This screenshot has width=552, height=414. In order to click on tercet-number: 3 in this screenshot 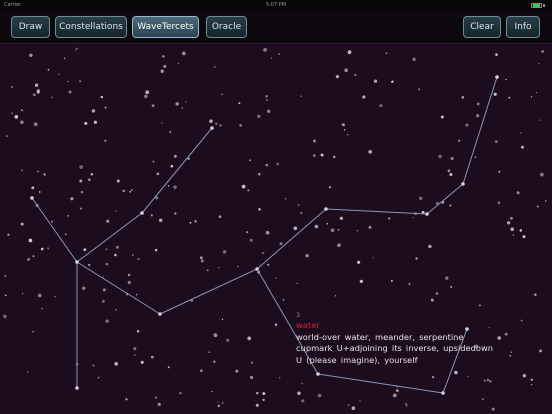, I will do `click(298, 315)`.